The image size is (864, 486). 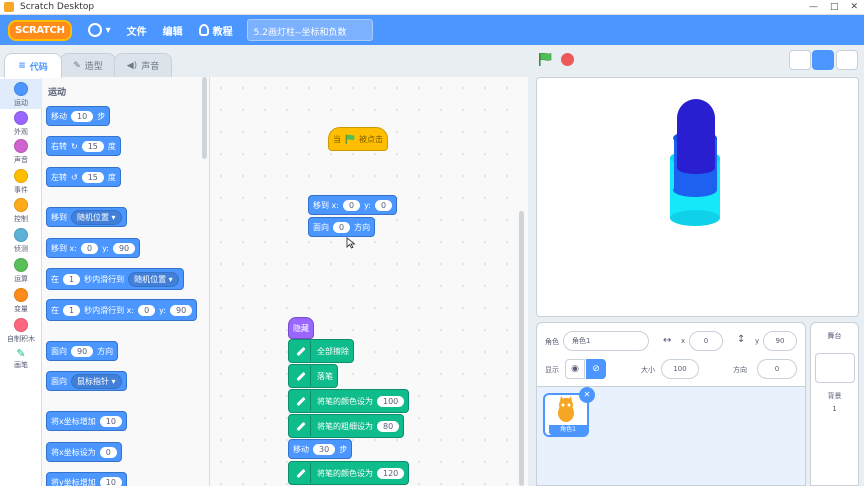 What do you see at coordinates (358, 139) in the screenshot?
I see `when-flag-clicked-block: 当 被点击` at bounding box center [358, 139].